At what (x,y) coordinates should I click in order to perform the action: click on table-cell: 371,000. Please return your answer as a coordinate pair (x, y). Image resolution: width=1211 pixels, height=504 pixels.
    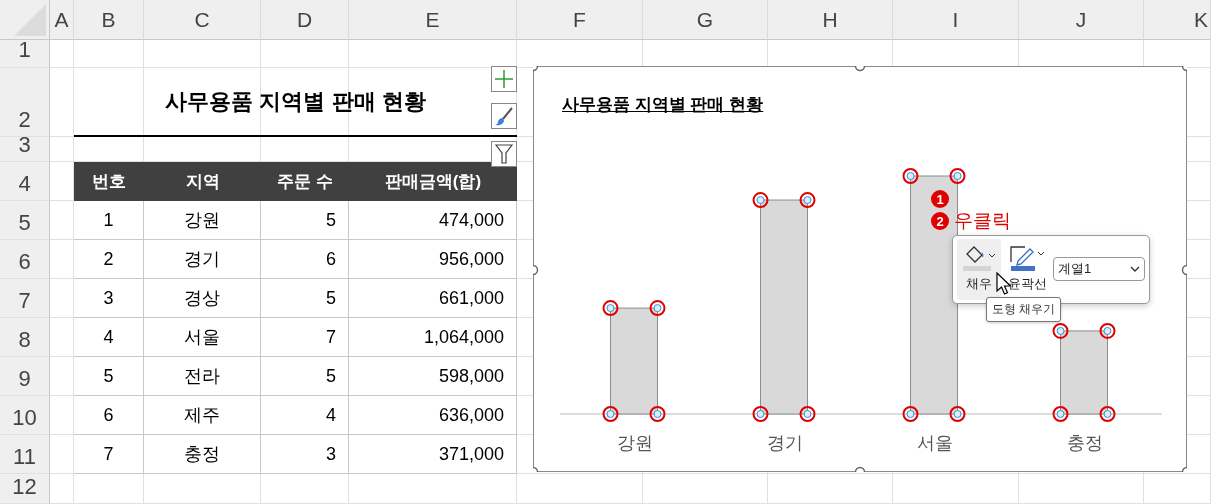
    Looking at the image, I should click on (433, 454).